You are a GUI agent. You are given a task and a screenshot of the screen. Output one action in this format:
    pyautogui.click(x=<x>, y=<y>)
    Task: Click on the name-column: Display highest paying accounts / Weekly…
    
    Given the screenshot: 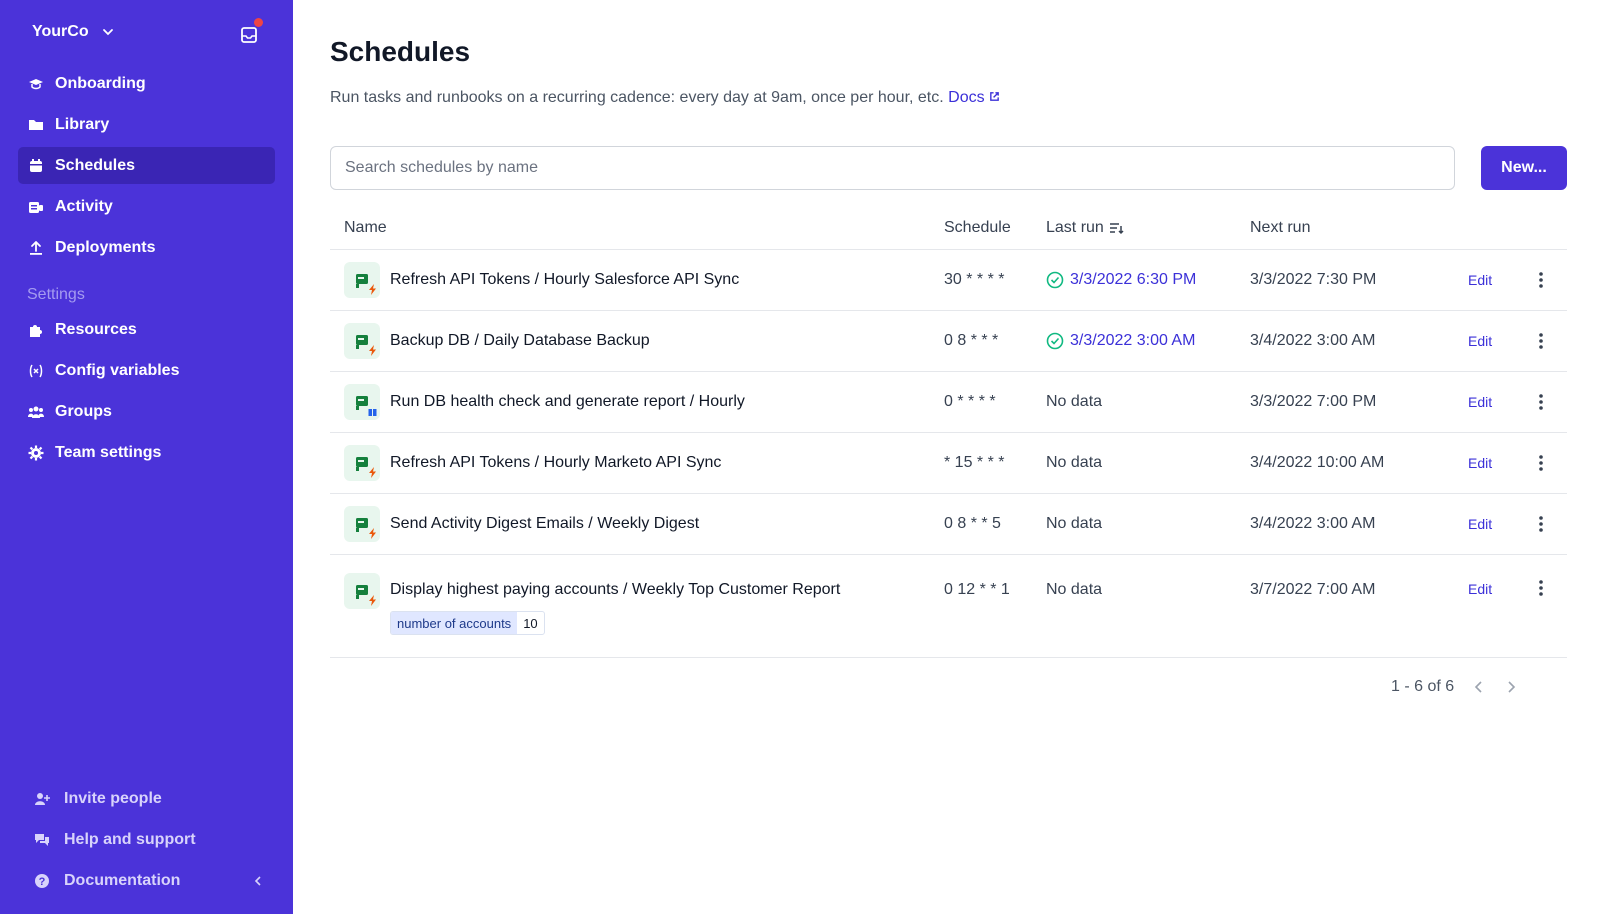 What is the action you would take?
    pyautogui.click(x=615, y=604)
    